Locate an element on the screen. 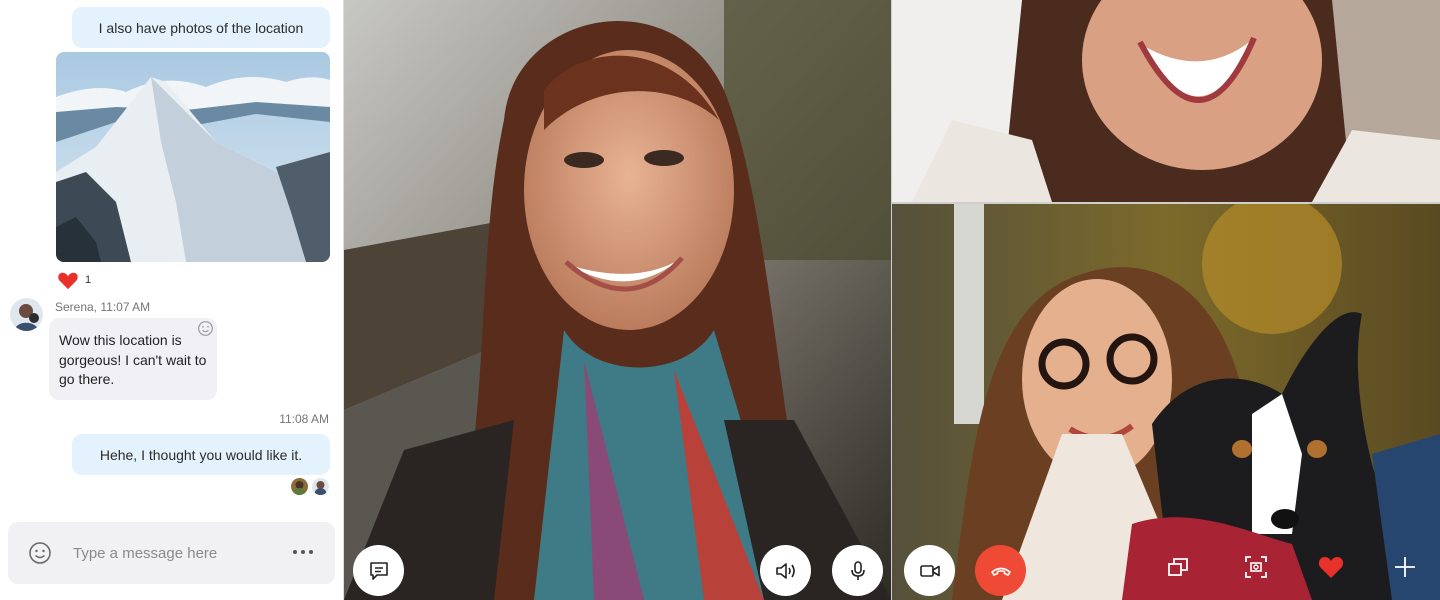  snapshot-icon is located at coordinates (1256, 567).